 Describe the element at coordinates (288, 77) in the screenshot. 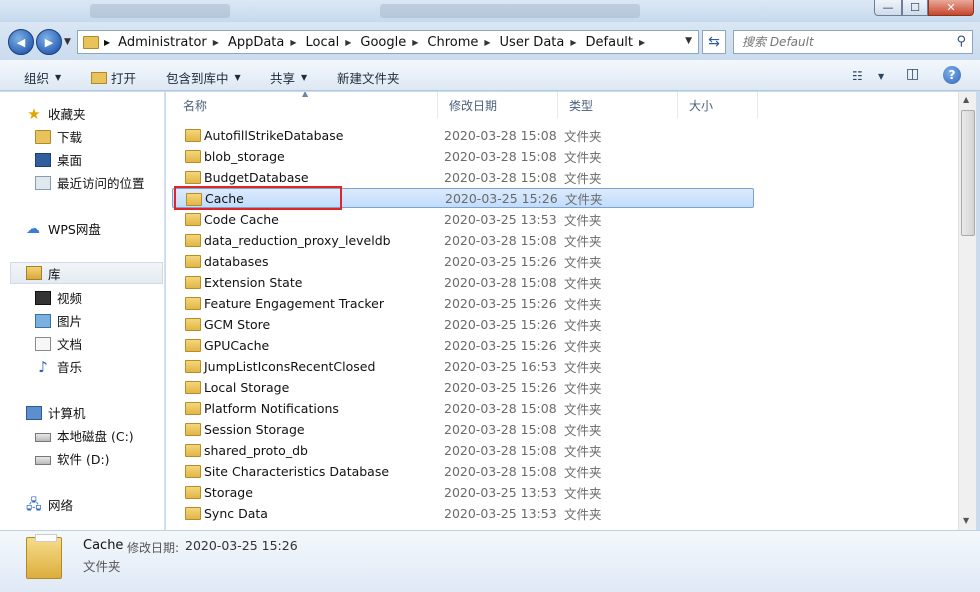

I see `share-menu: 共享 ▼` at that location.